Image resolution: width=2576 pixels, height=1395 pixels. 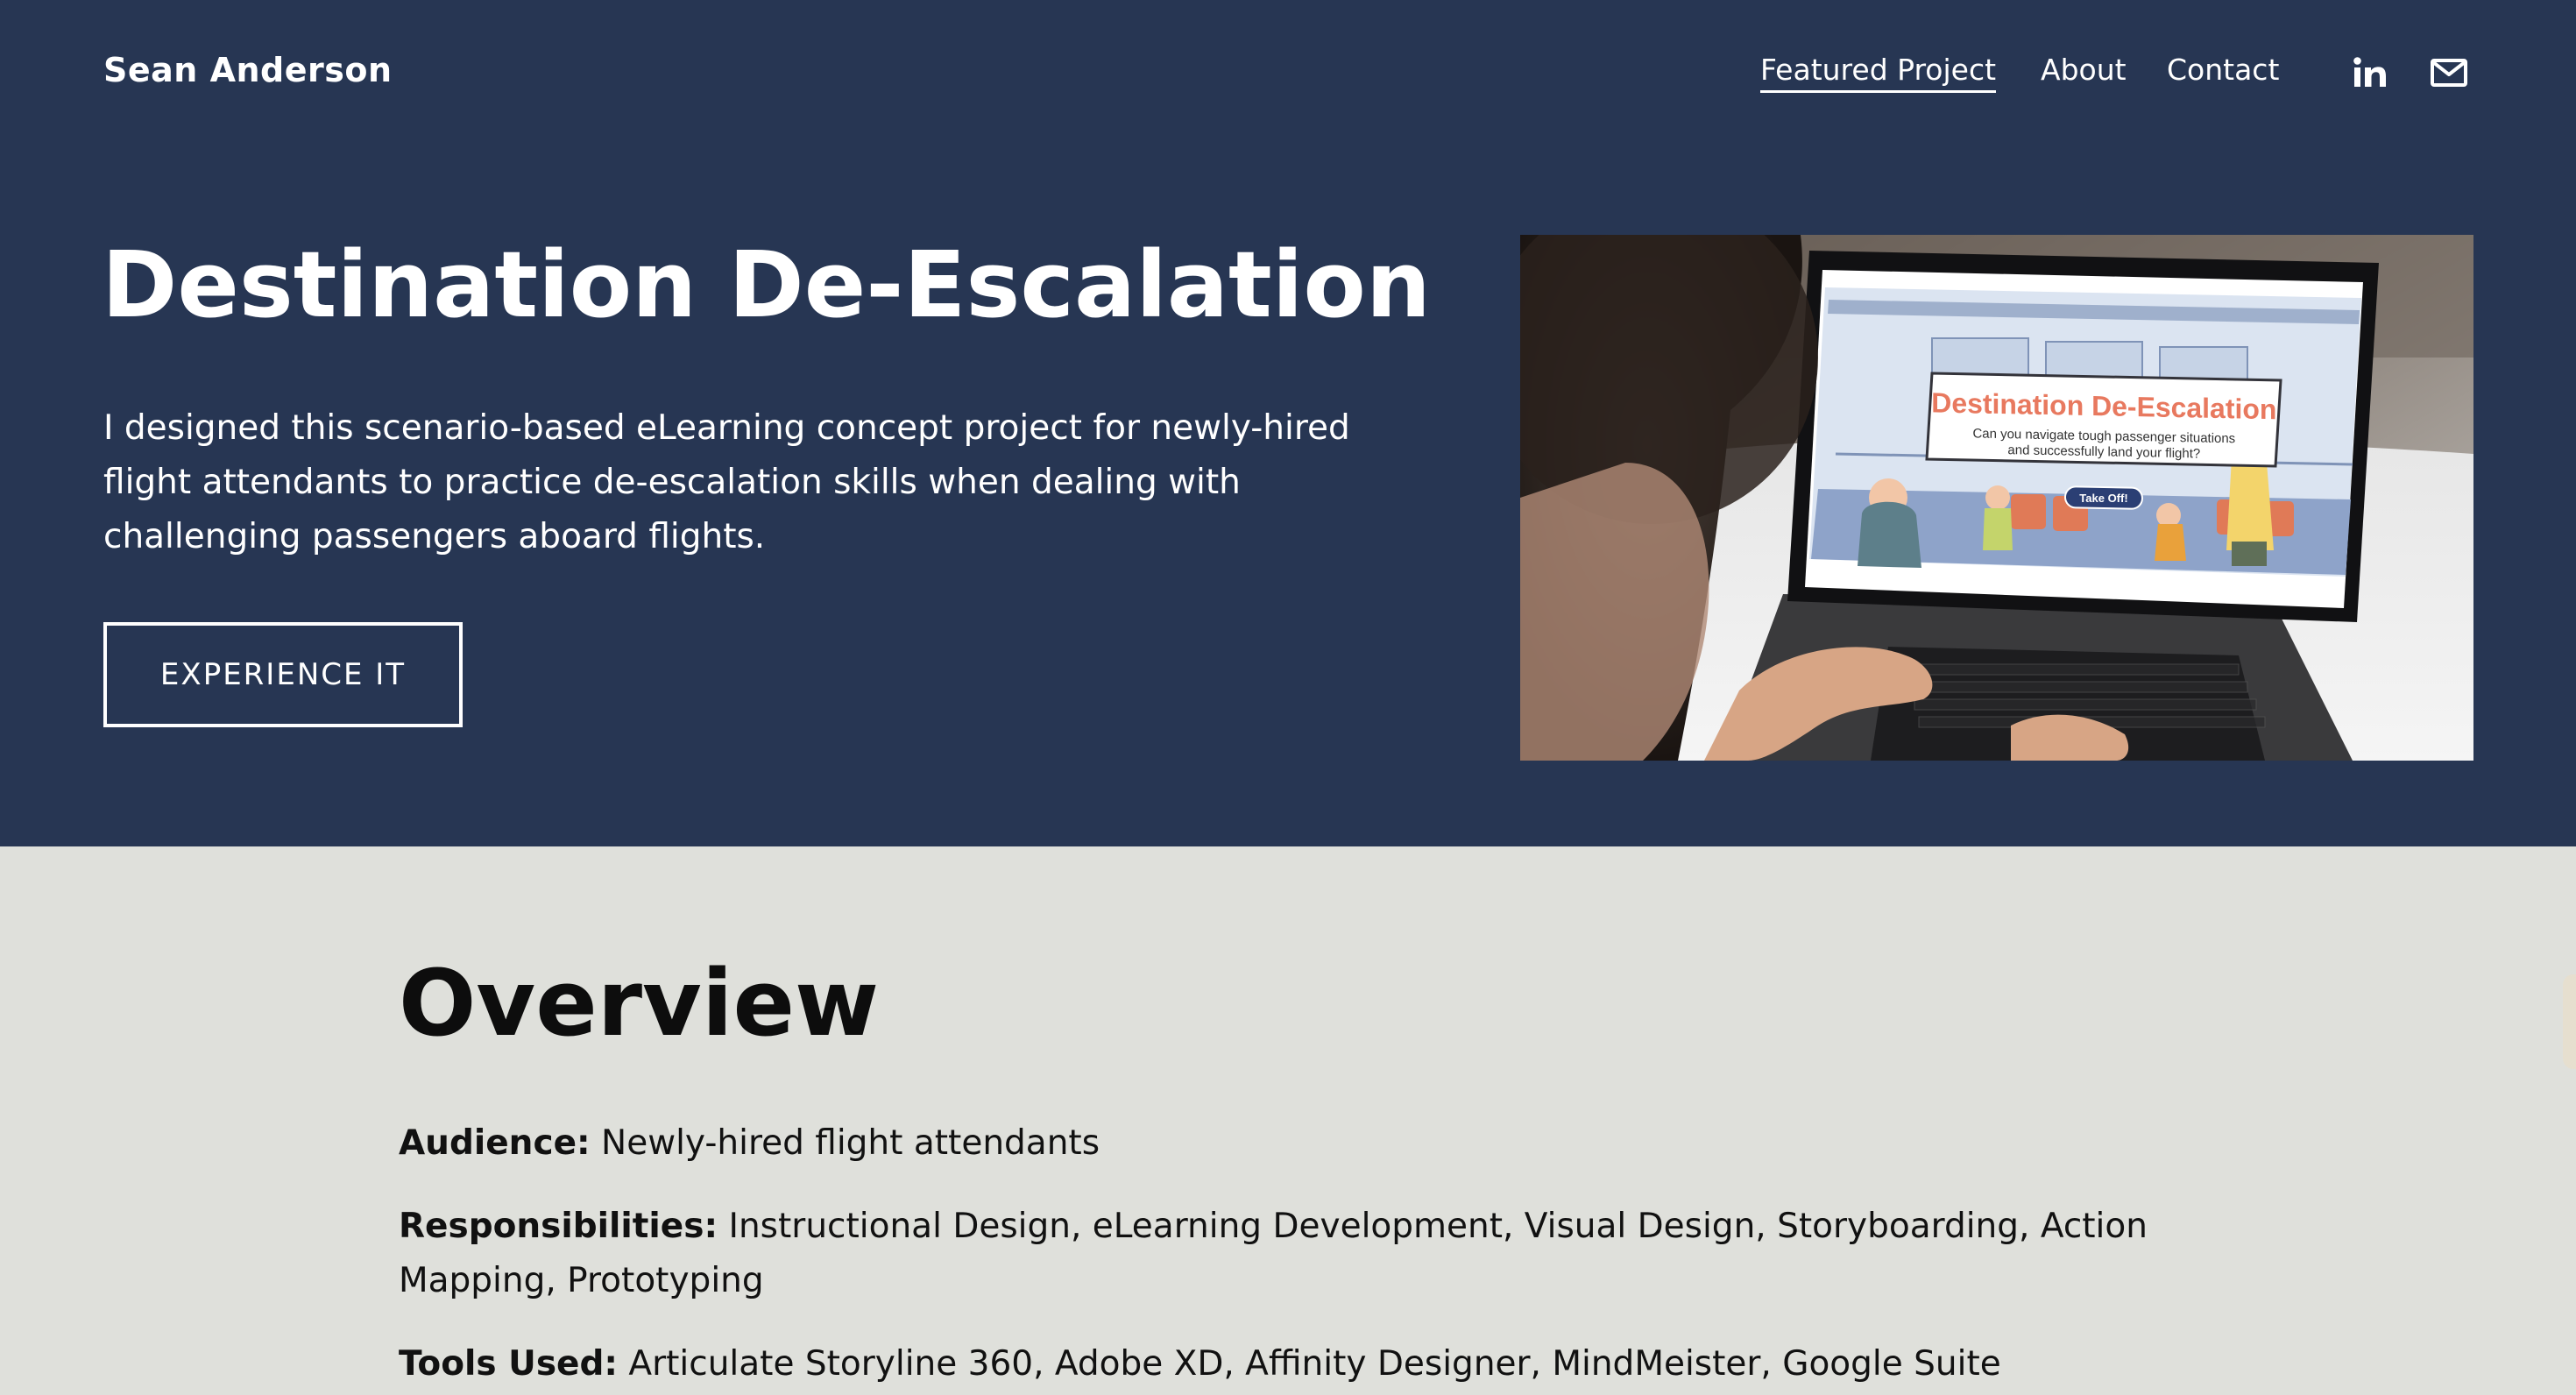 I want to click on nav-featured-project: Featured Project, so click(x=1878, y=73).